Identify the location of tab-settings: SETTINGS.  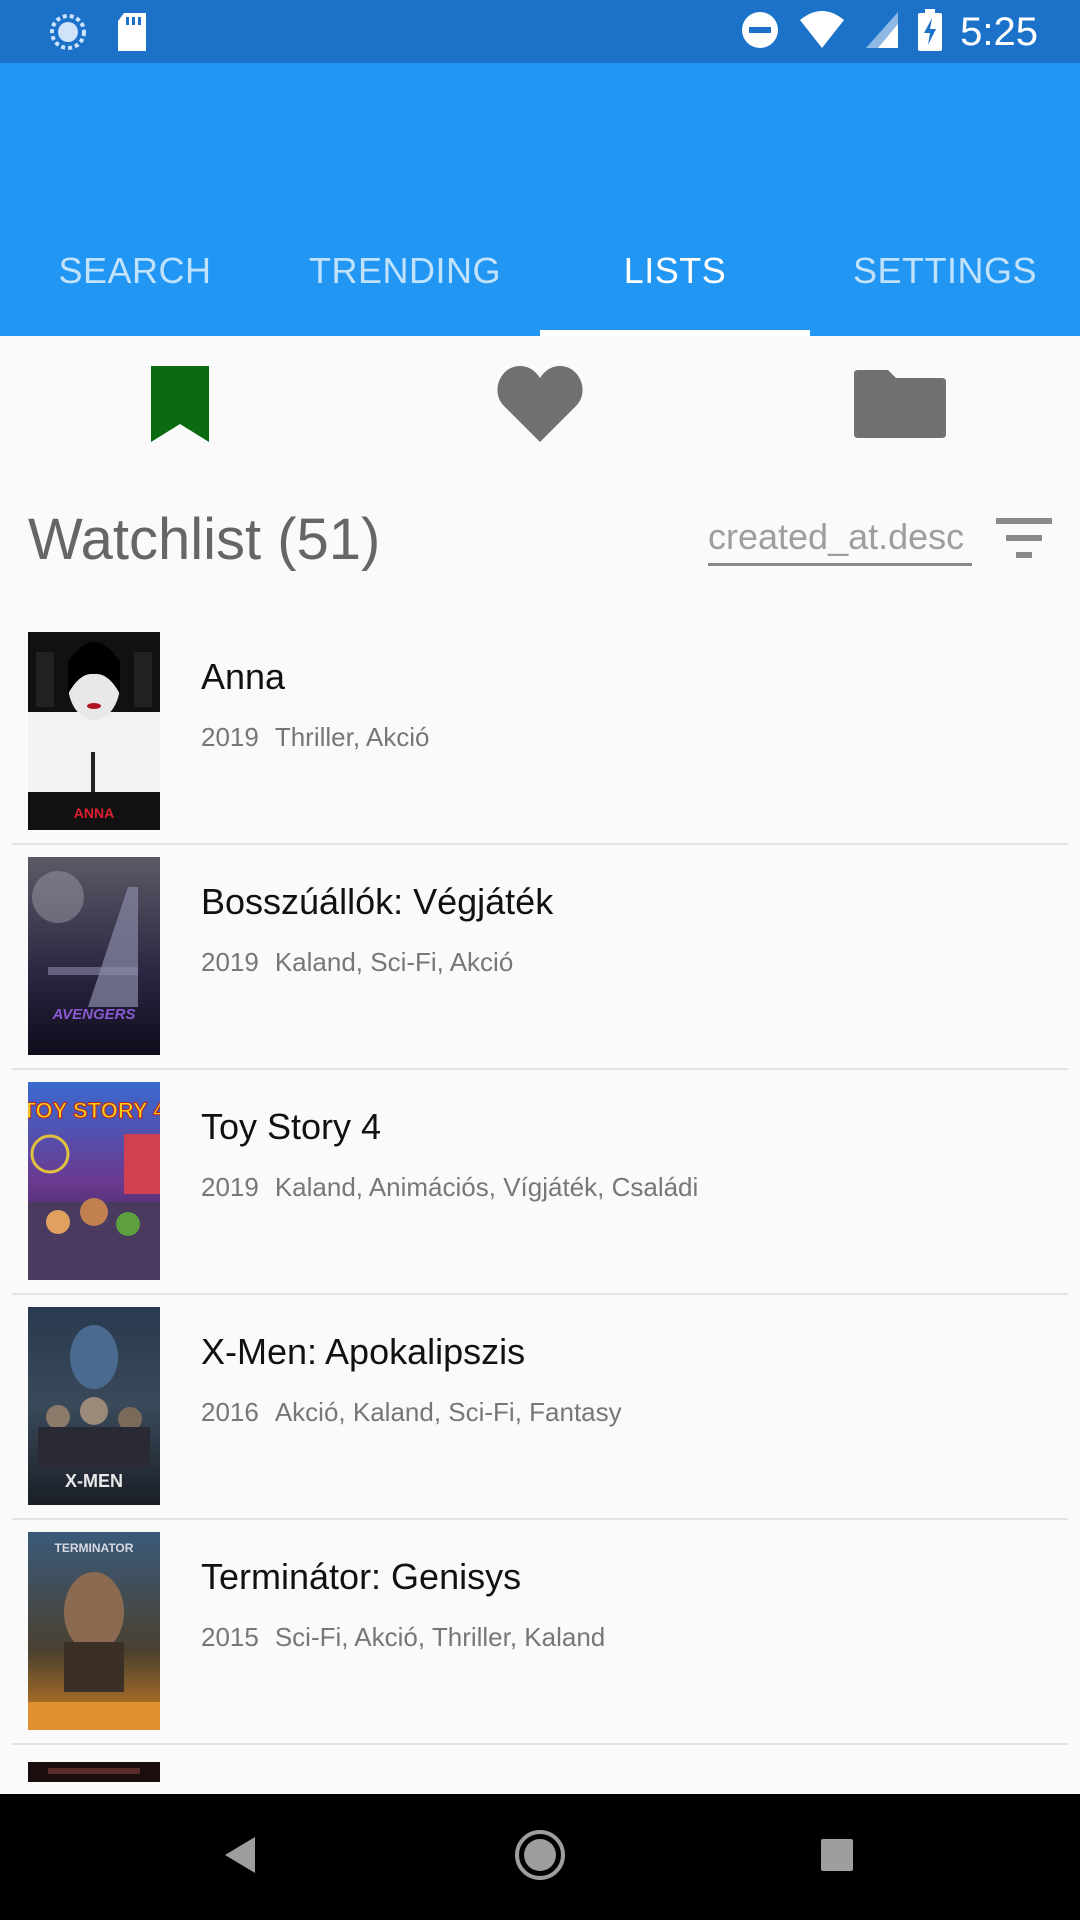
(945, 271).